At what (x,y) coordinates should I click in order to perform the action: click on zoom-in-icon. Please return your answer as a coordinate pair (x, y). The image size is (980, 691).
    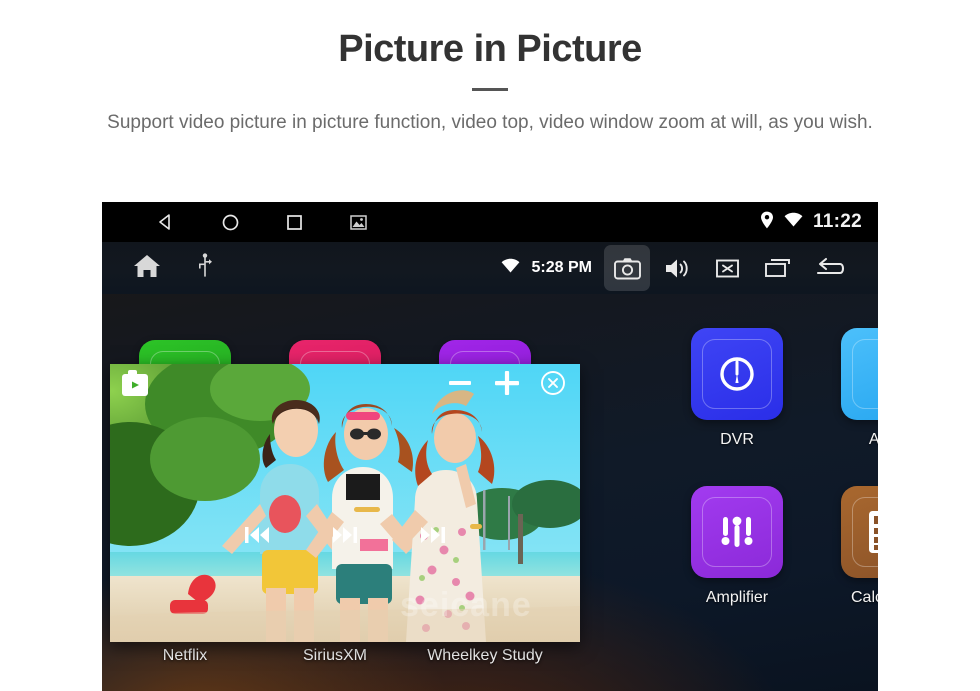
    Looking at the image, I should click on (507, 385).